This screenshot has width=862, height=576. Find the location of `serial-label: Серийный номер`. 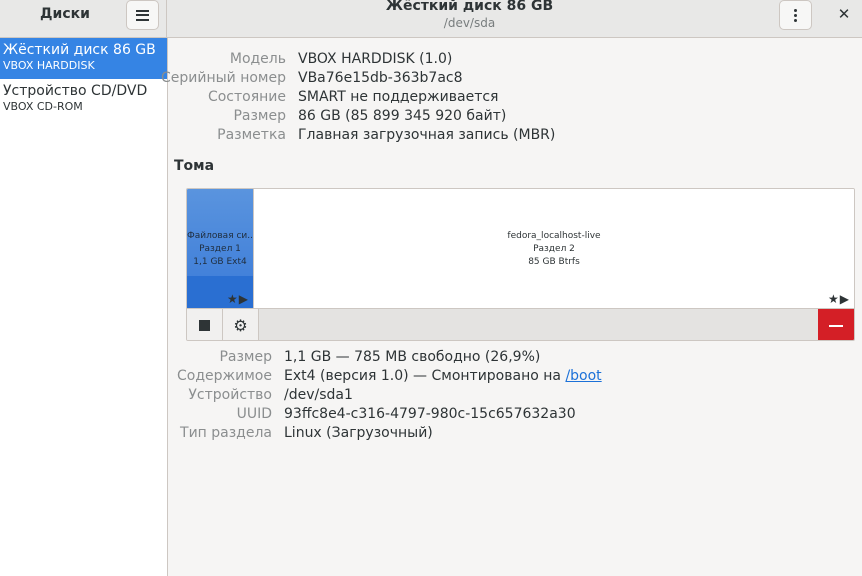

serial-label: Серийный номер is located at coordinates (223, 78).